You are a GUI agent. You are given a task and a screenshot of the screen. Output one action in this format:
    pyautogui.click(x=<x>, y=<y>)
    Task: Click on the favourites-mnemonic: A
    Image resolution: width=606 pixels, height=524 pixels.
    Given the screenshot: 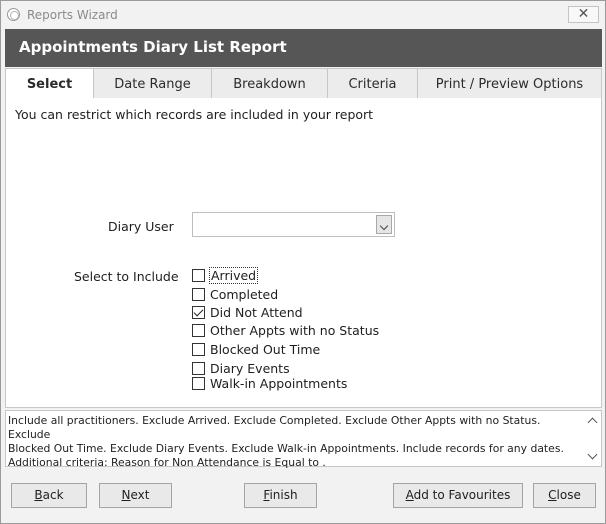 What is the action you would take?
    pyautogui.click(x=409, y=495)
    